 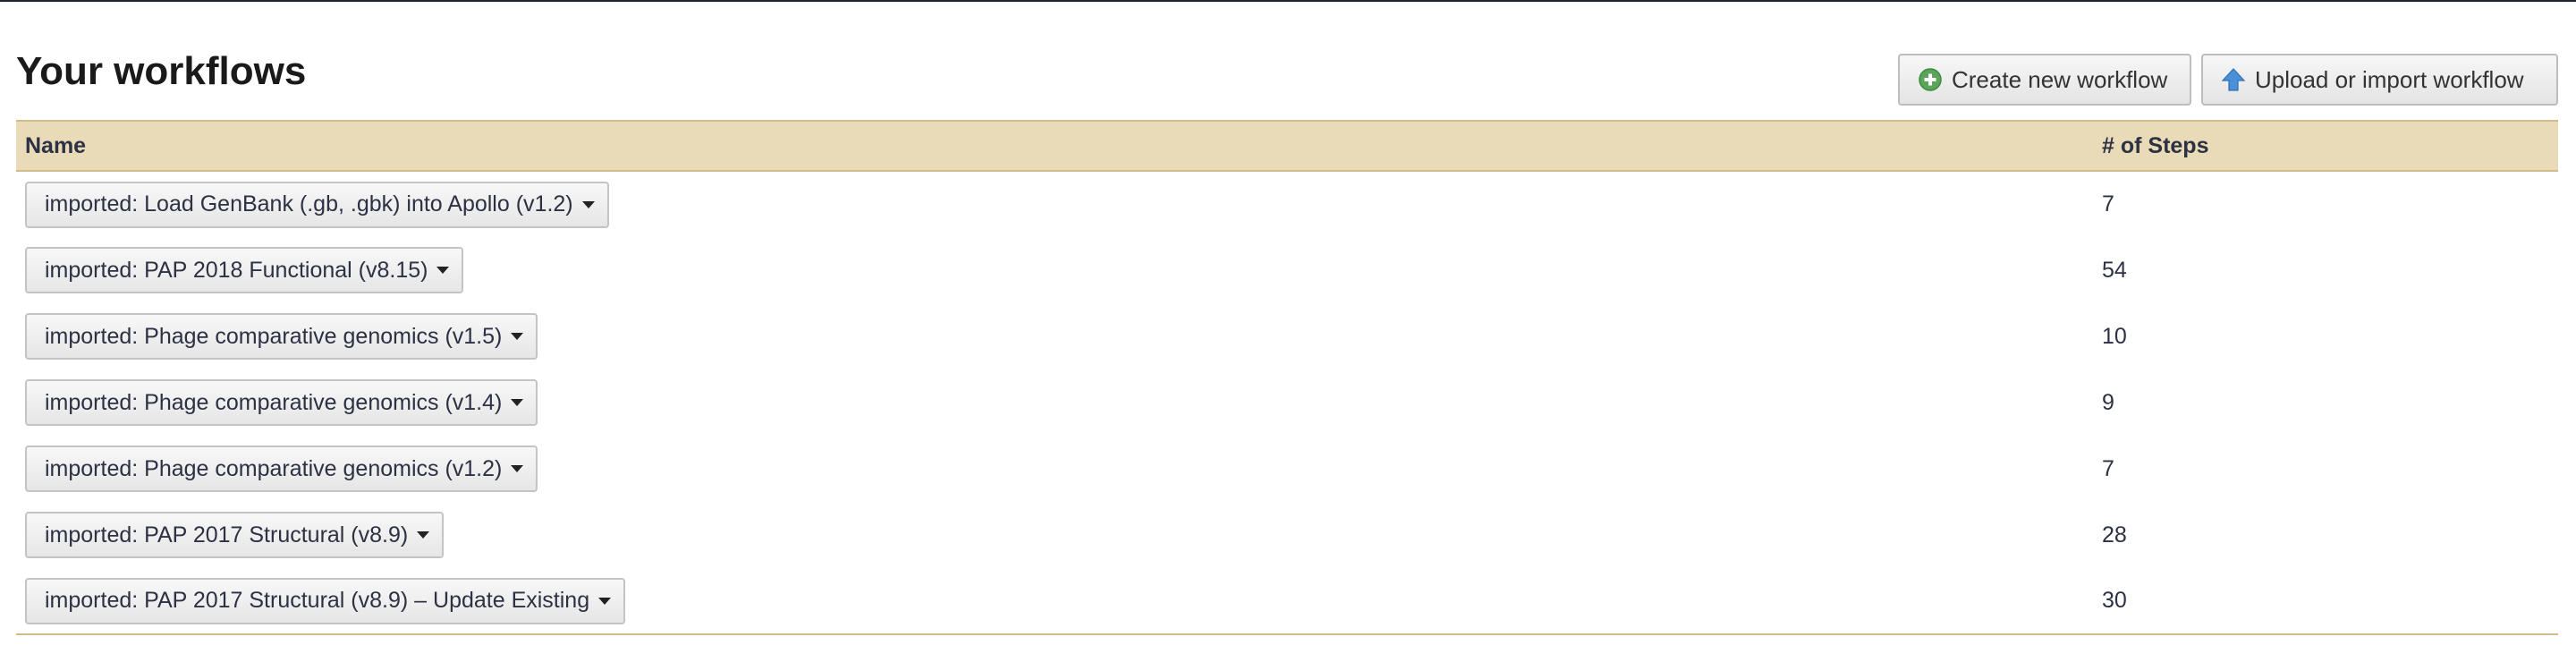 What do you see at coordinates (2114, 534) in the screenshot?
I see `steps-count: 28` at bounding box center [2114, 534].